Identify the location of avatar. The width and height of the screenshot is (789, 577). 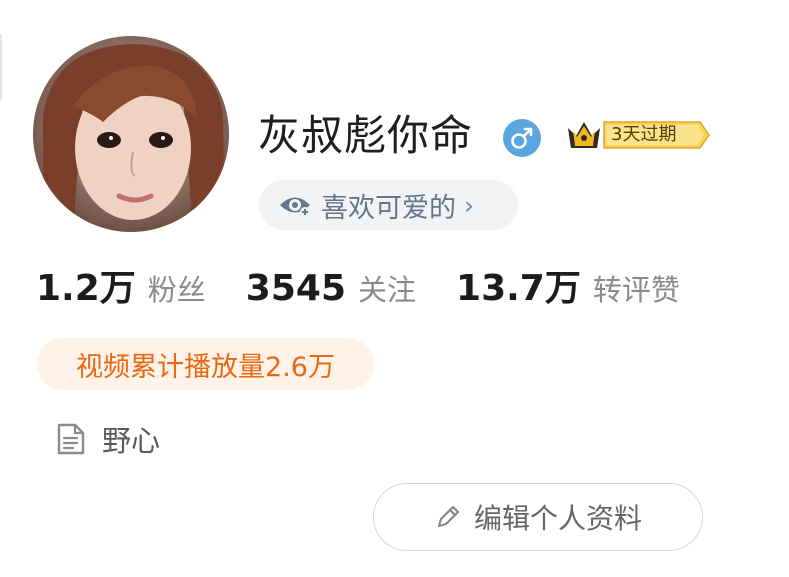
(131, 134).